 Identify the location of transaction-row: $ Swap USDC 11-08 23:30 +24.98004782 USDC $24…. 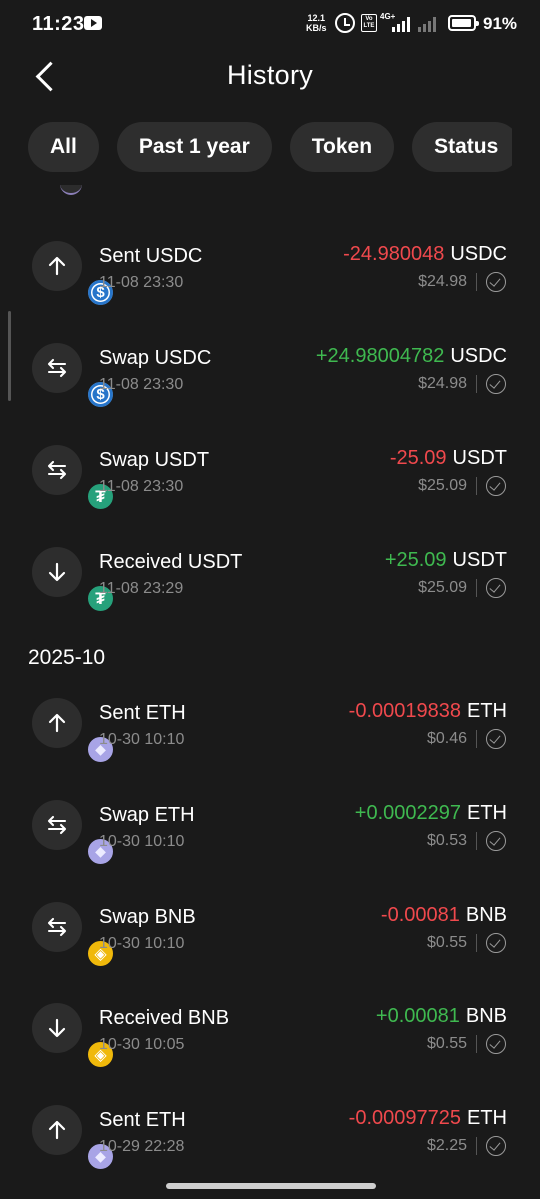
(270, 379).